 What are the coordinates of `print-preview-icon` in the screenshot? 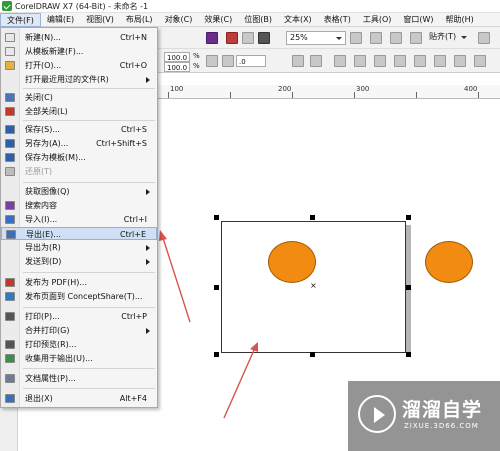 It's located at (10, 344).